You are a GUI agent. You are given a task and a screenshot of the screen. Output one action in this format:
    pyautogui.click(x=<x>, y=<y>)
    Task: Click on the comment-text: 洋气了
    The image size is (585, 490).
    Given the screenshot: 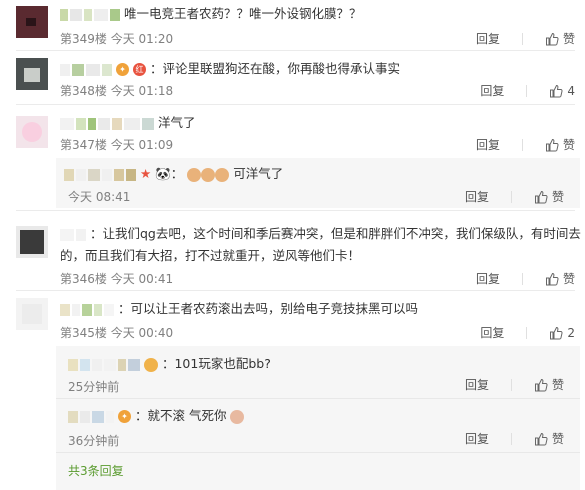 What is the action you would take?
    pyautogui.click(x=176, y=122)
    